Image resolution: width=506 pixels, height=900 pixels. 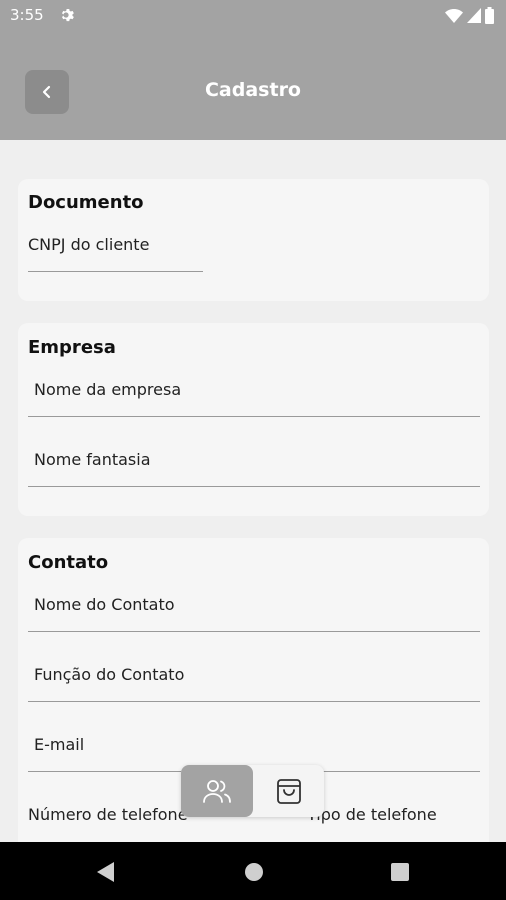 What do you see at coordinates (68, 562) in the screenshot?
I see `contato-title: Contato` at bounding box center [68, 562].